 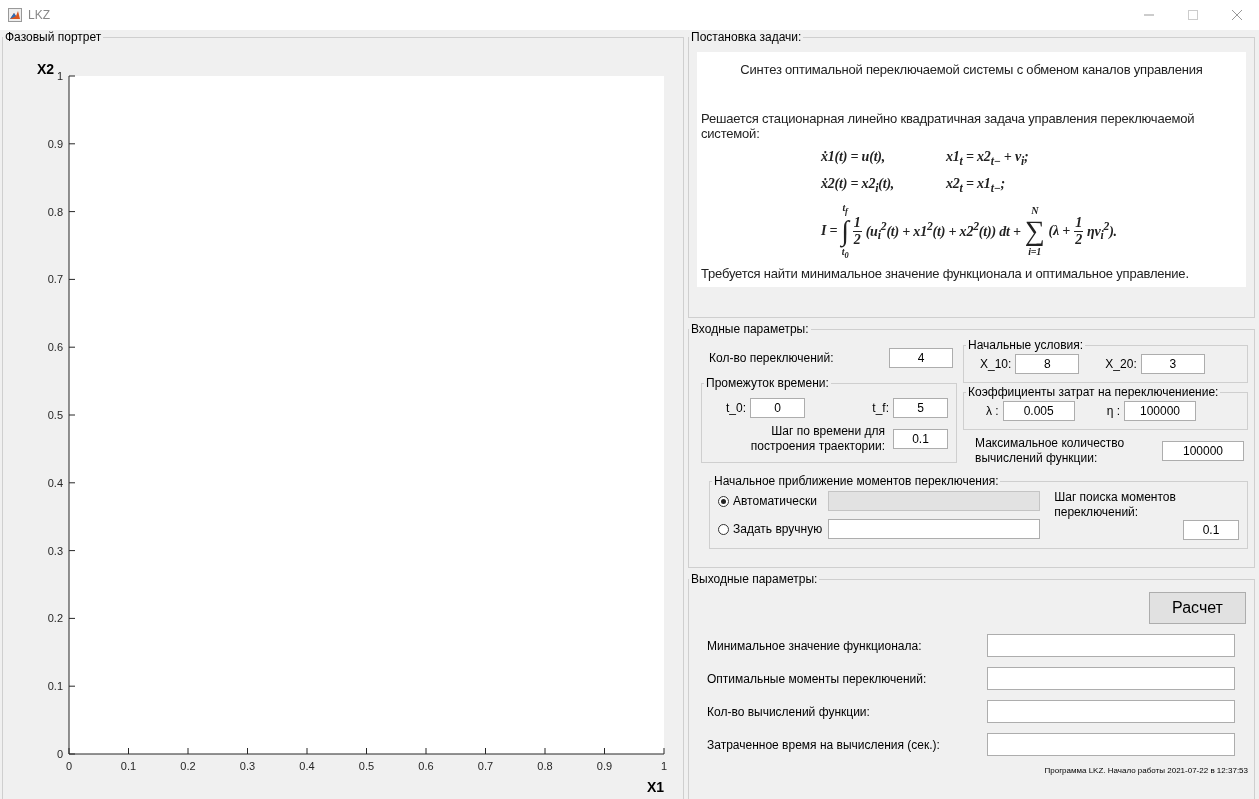 What do you see at coordinates (943, 231) in the screenshot?
I see `formula-text: (u$_{i}$$^{2}$(t) + x1$^{2}$(t) + x2$^{2}$(t)) dt +` at bounding box center [943, 231].